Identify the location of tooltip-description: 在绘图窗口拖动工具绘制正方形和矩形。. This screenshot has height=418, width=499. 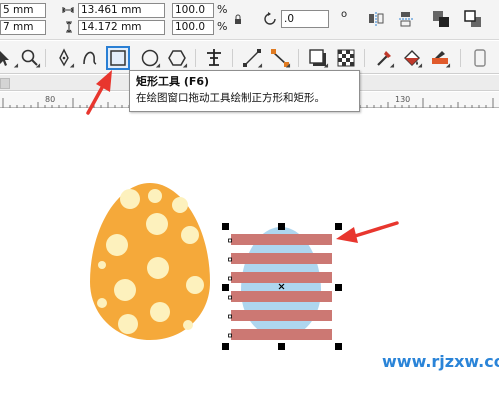
(230, 98).